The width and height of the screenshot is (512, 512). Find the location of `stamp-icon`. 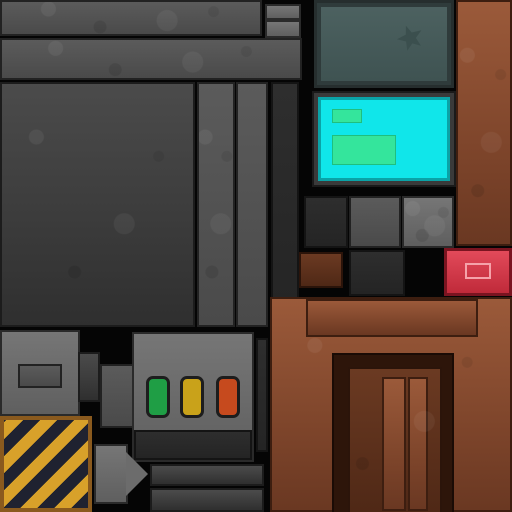

stamp-icon is located at coordinates (410, 36).